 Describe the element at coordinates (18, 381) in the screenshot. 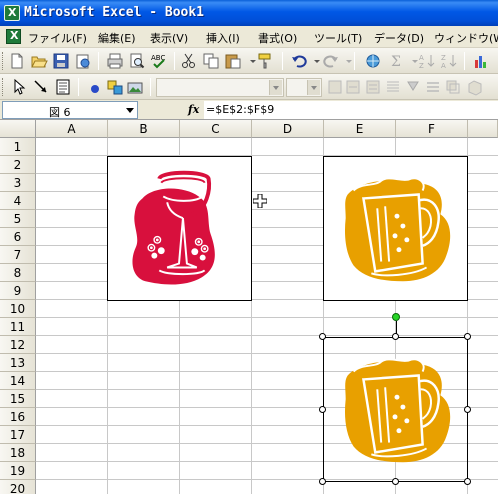

I see `row-header-14: 14` at that location.